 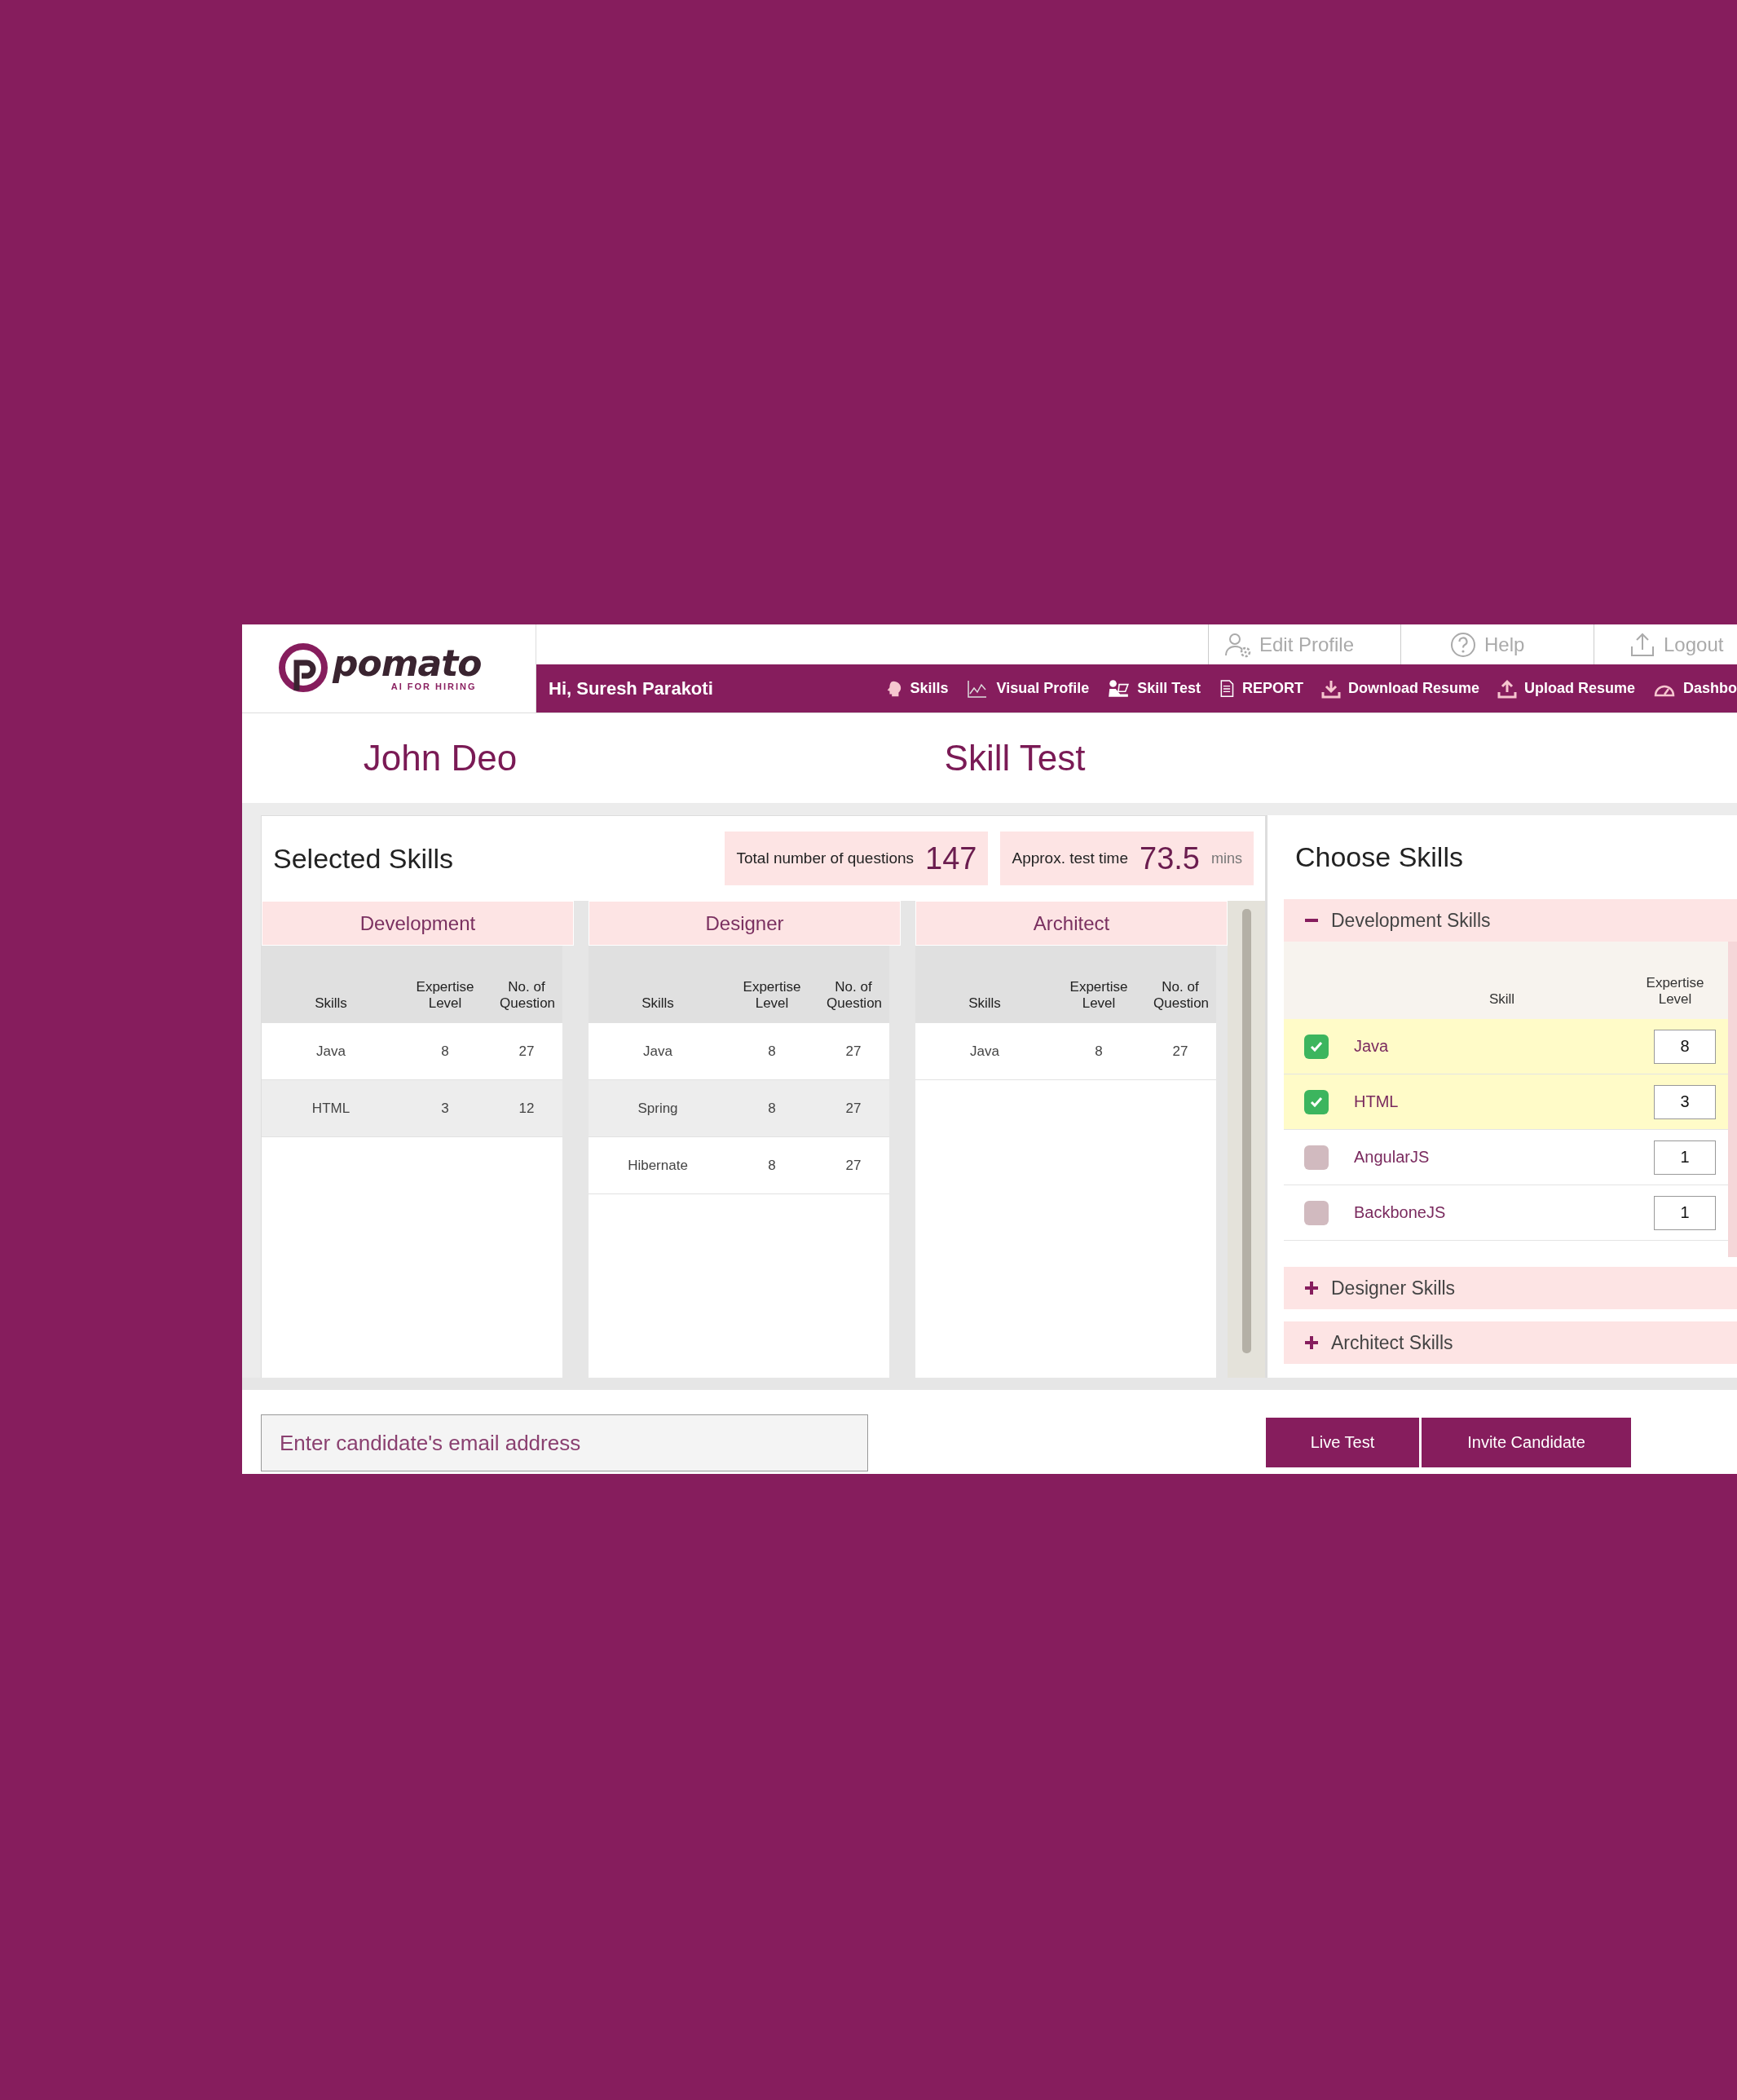 I want to click on greeting: Hi, Suresh Parakoti, so click(x=631, y=688).